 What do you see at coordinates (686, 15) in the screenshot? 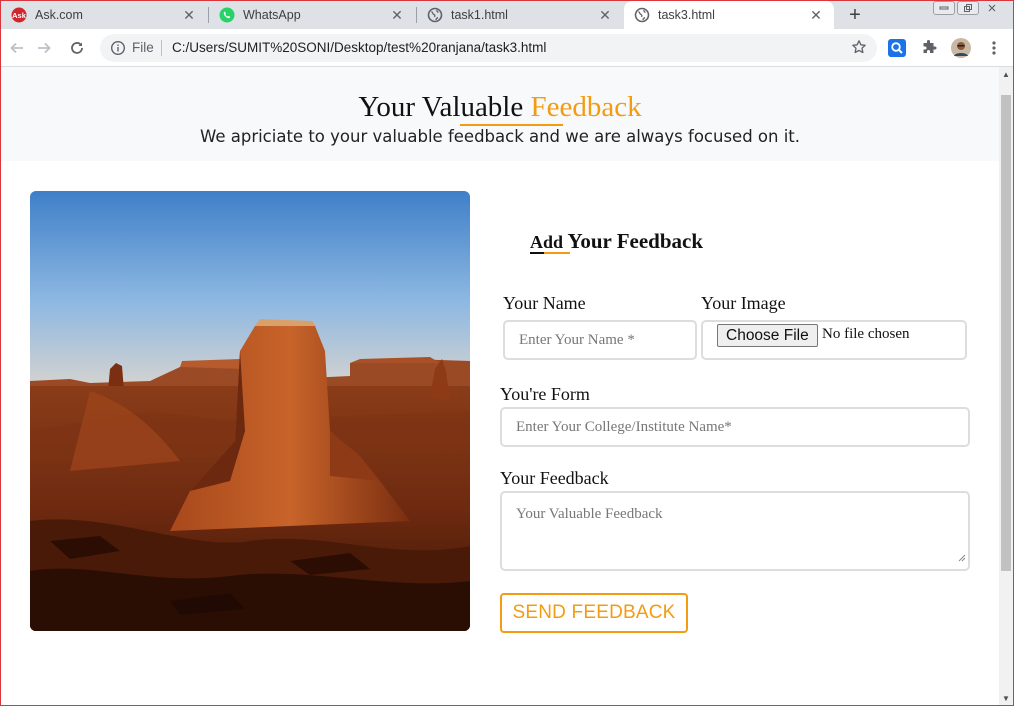
I see `tab-title: task3.html` at bounding box center [686, 15].